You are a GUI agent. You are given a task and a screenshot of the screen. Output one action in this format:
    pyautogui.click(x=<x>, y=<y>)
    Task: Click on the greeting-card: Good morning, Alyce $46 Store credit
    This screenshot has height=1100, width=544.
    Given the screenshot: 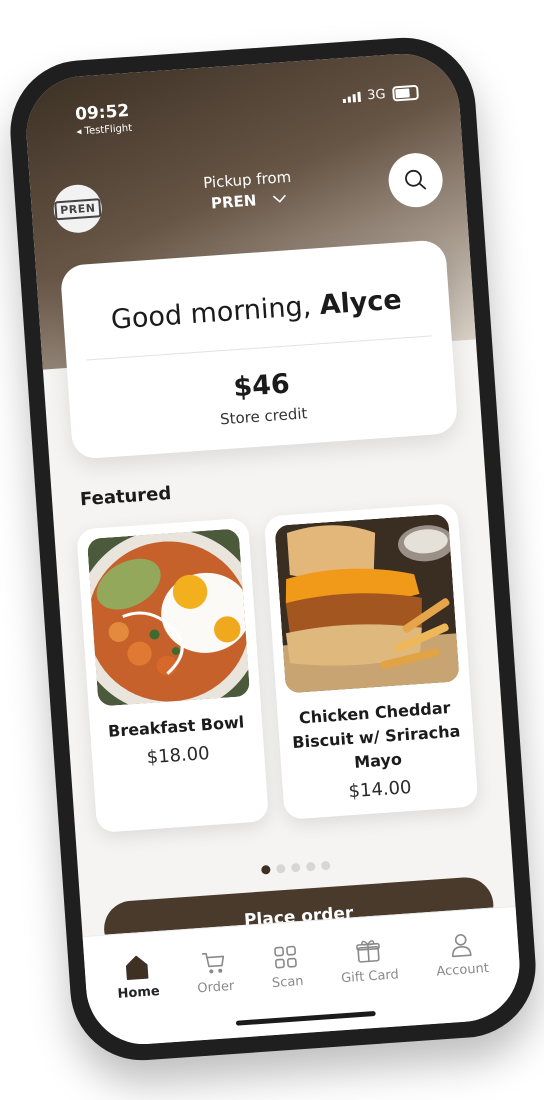 What is the action you would take?
    pyautogui.click(x=259, y=349)
    